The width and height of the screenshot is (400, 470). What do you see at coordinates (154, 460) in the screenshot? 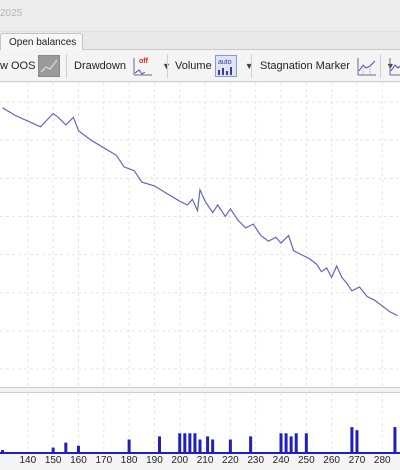
I see `x-tick-label: 190` at bounding box center [154, 460].